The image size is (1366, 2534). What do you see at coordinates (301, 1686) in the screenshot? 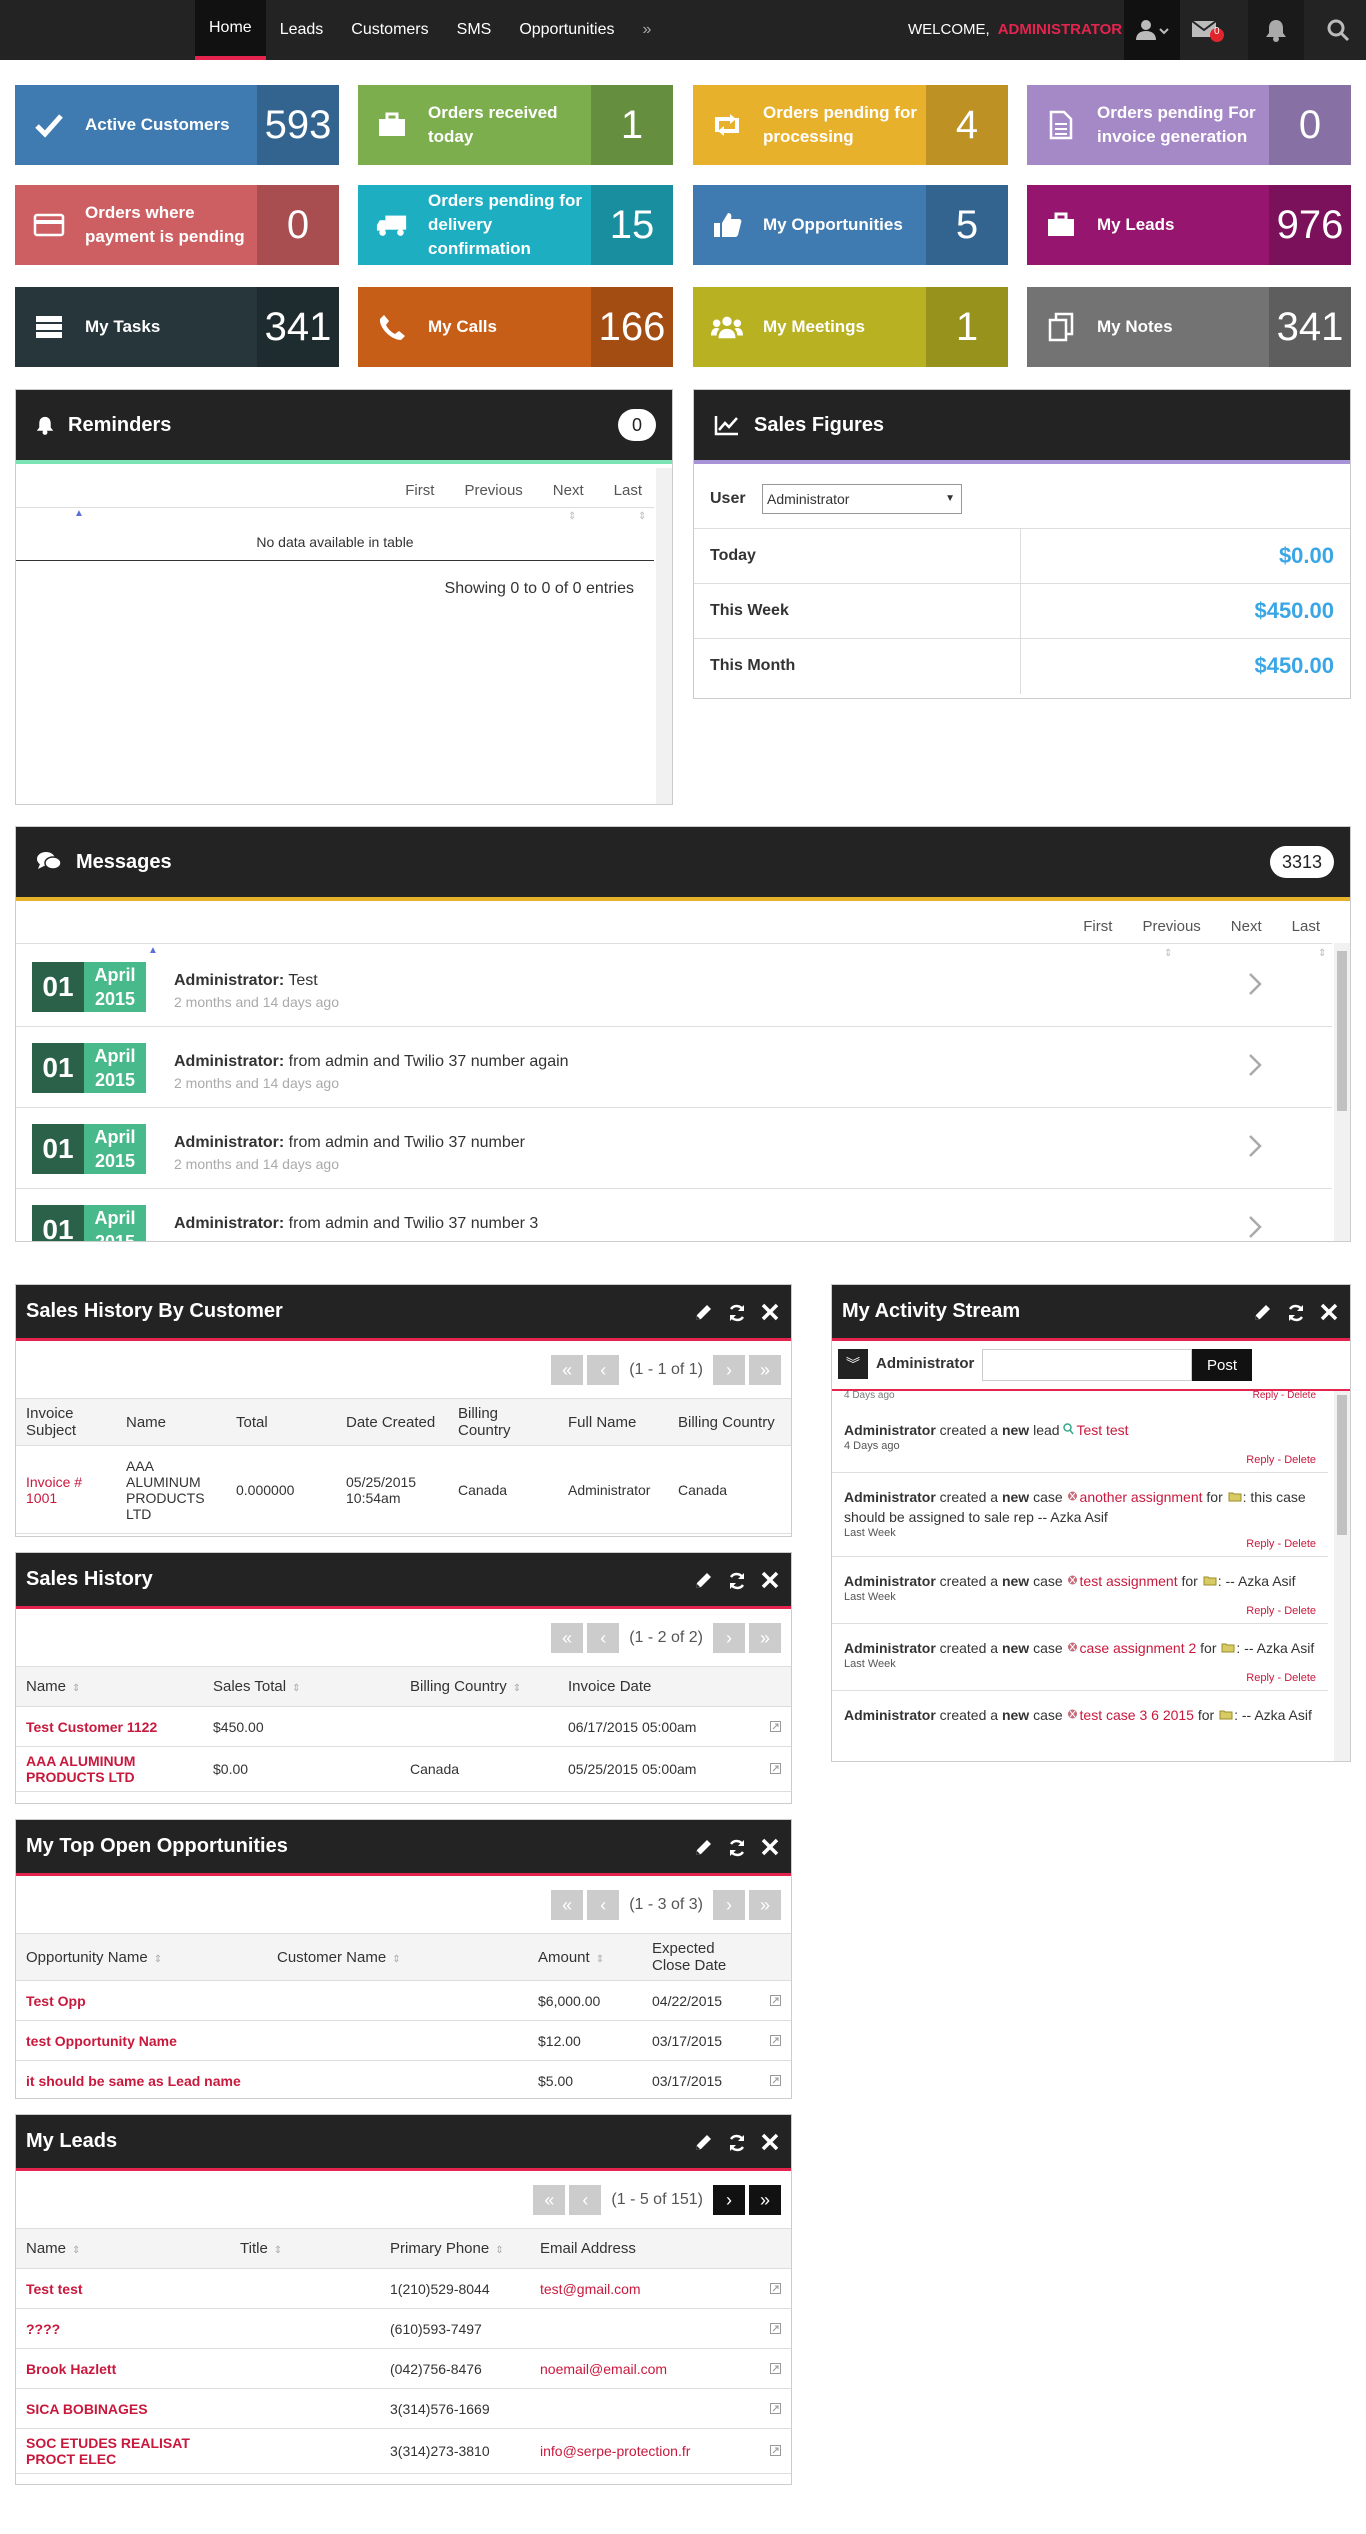
I see `column-header: Sales Total ⇕` at bounding box center [301, 1686].